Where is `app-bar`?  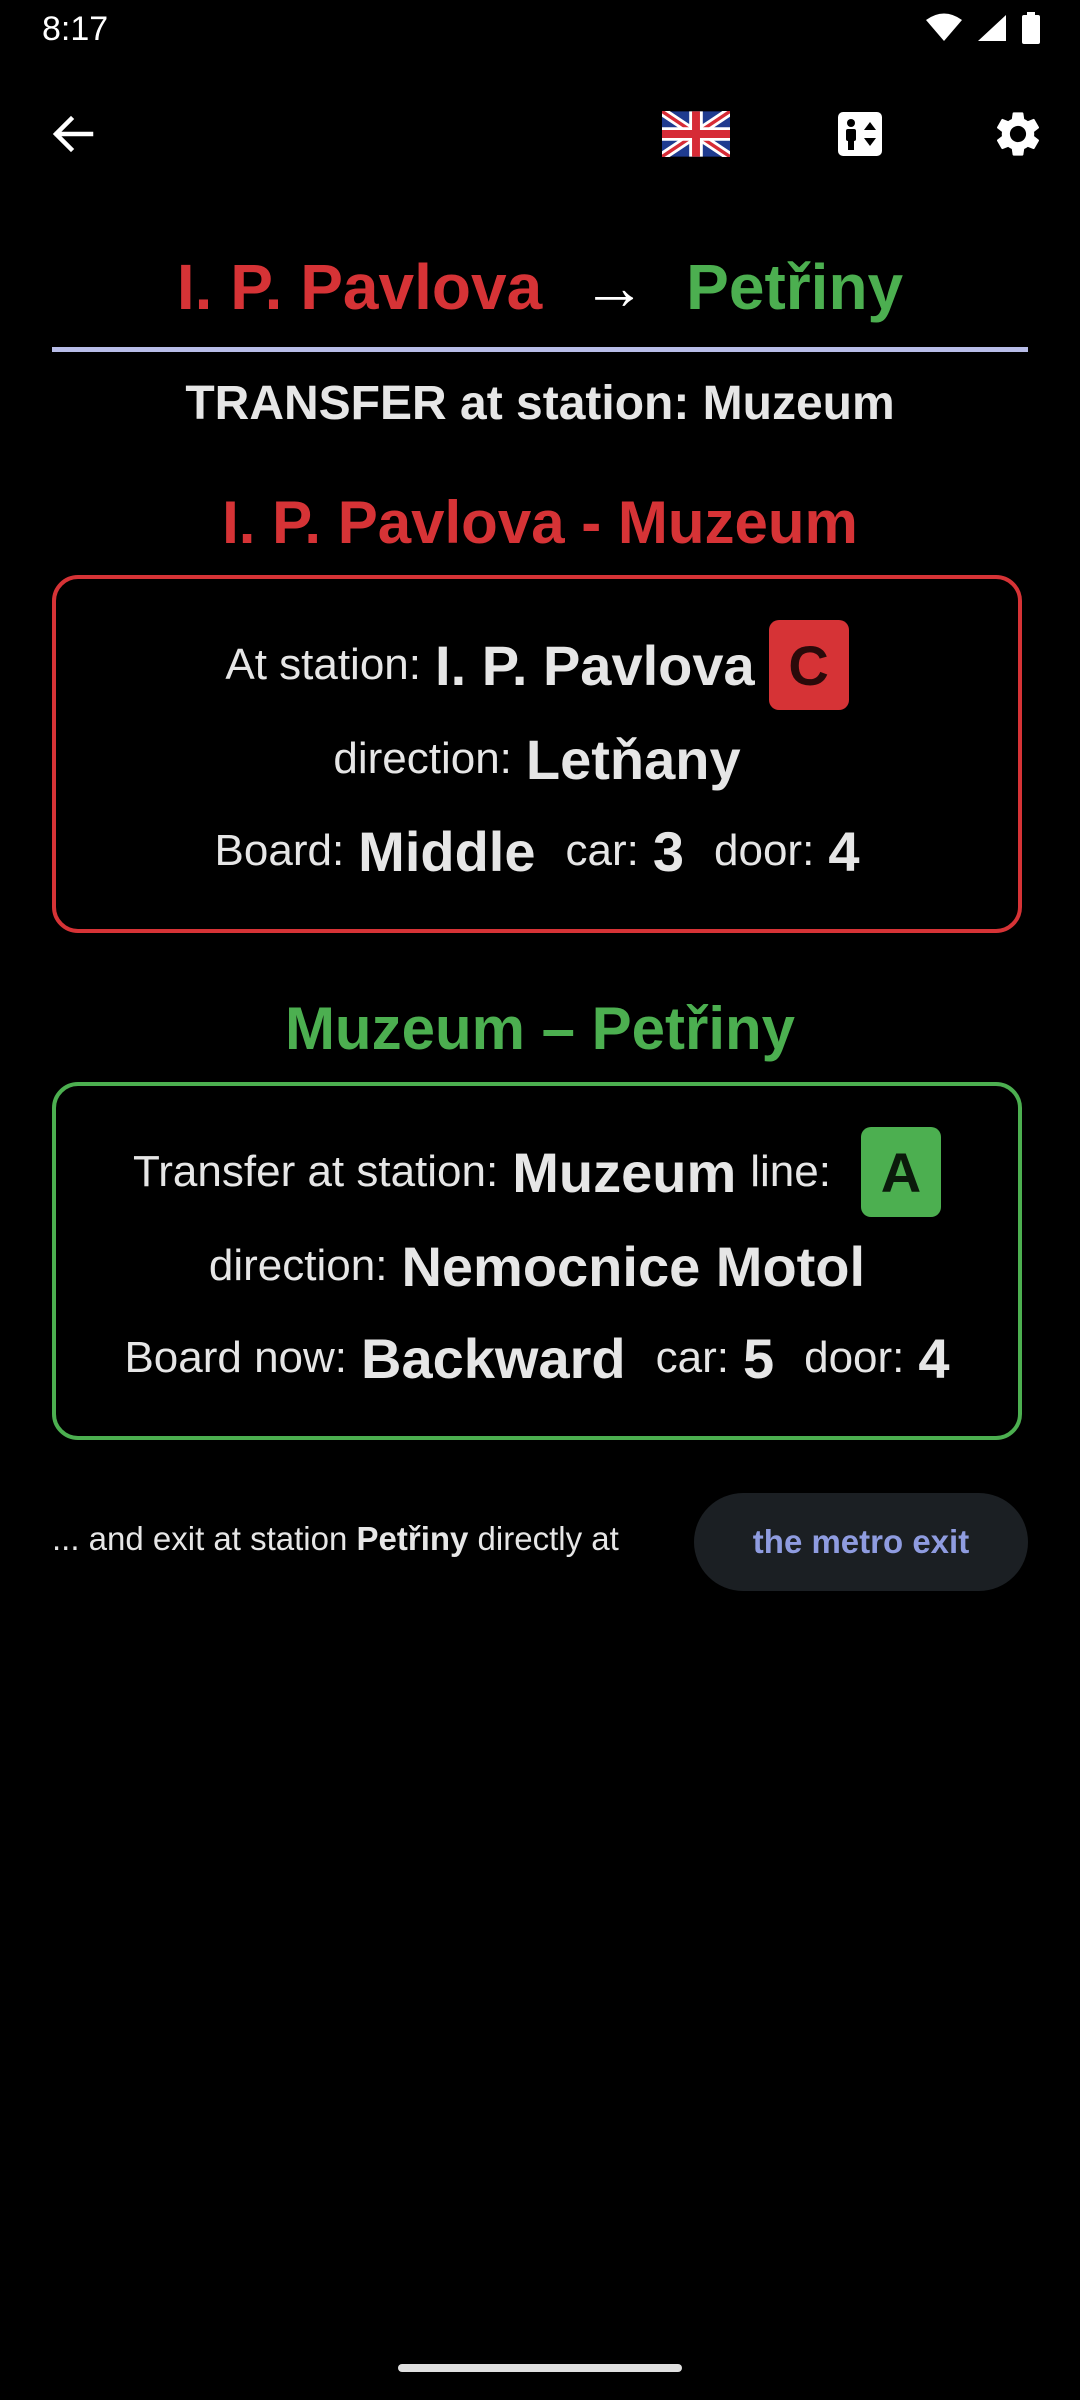 app-bar is located at coordinates (540, 136).